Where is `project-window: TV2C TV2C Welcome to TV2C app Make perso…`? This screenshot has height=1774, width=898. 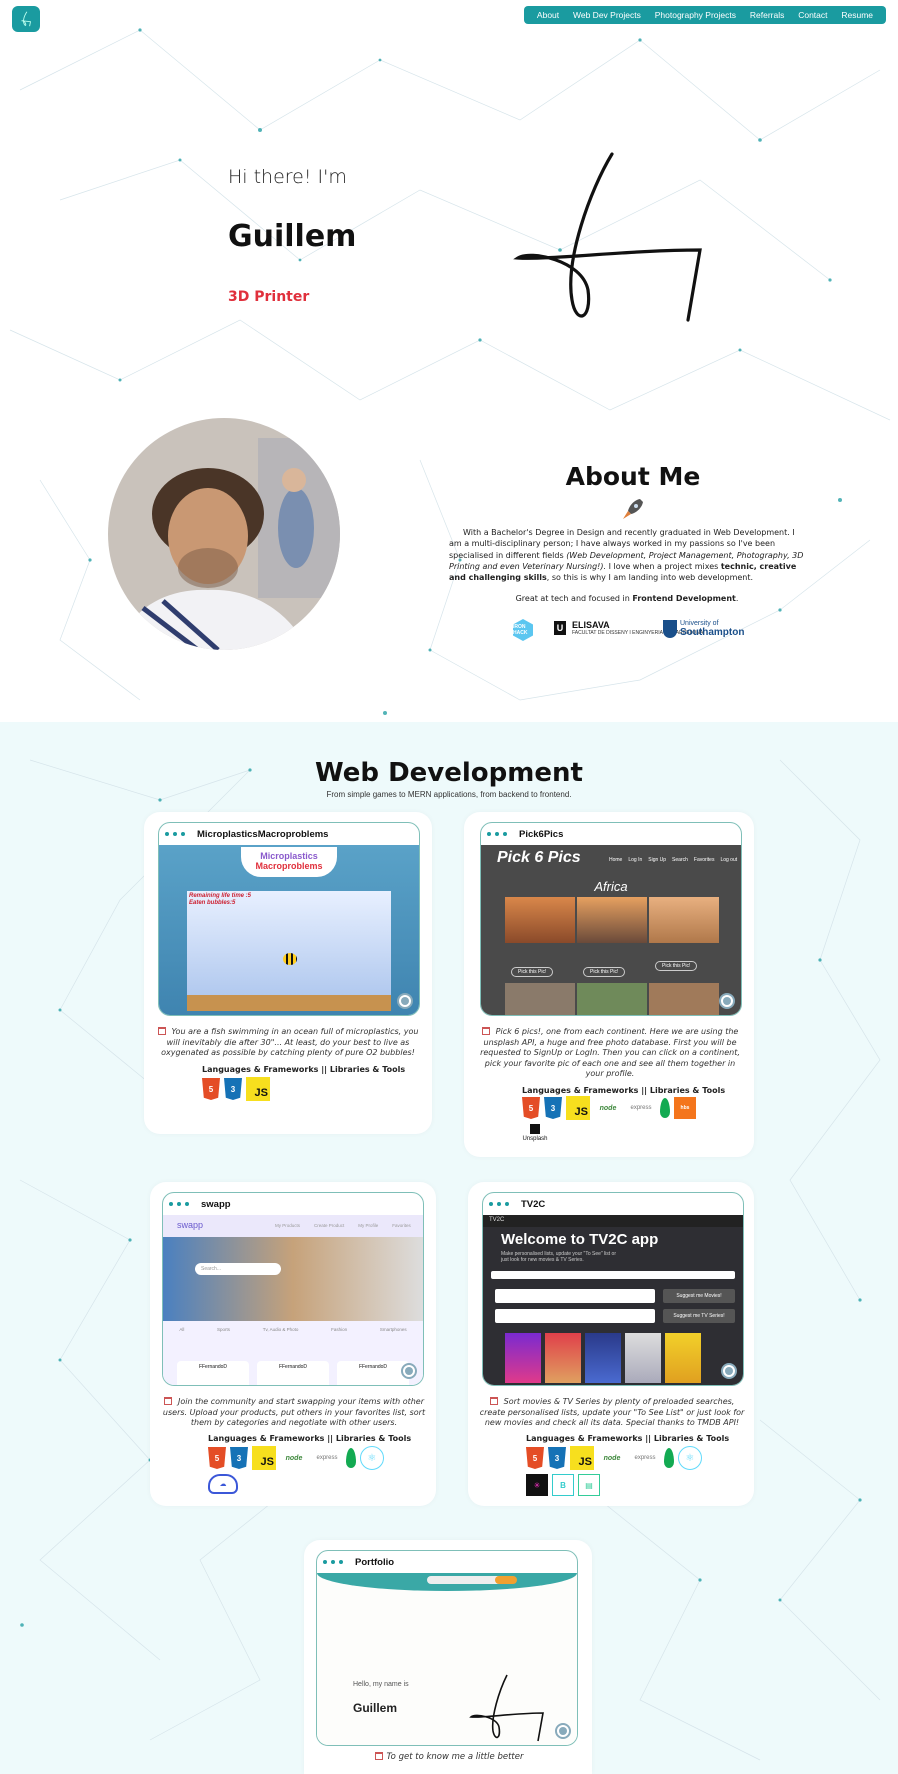 project-window: TV2C TV2C Welcome to TV2C app Make perso… is located at coordinates (613, 1289).